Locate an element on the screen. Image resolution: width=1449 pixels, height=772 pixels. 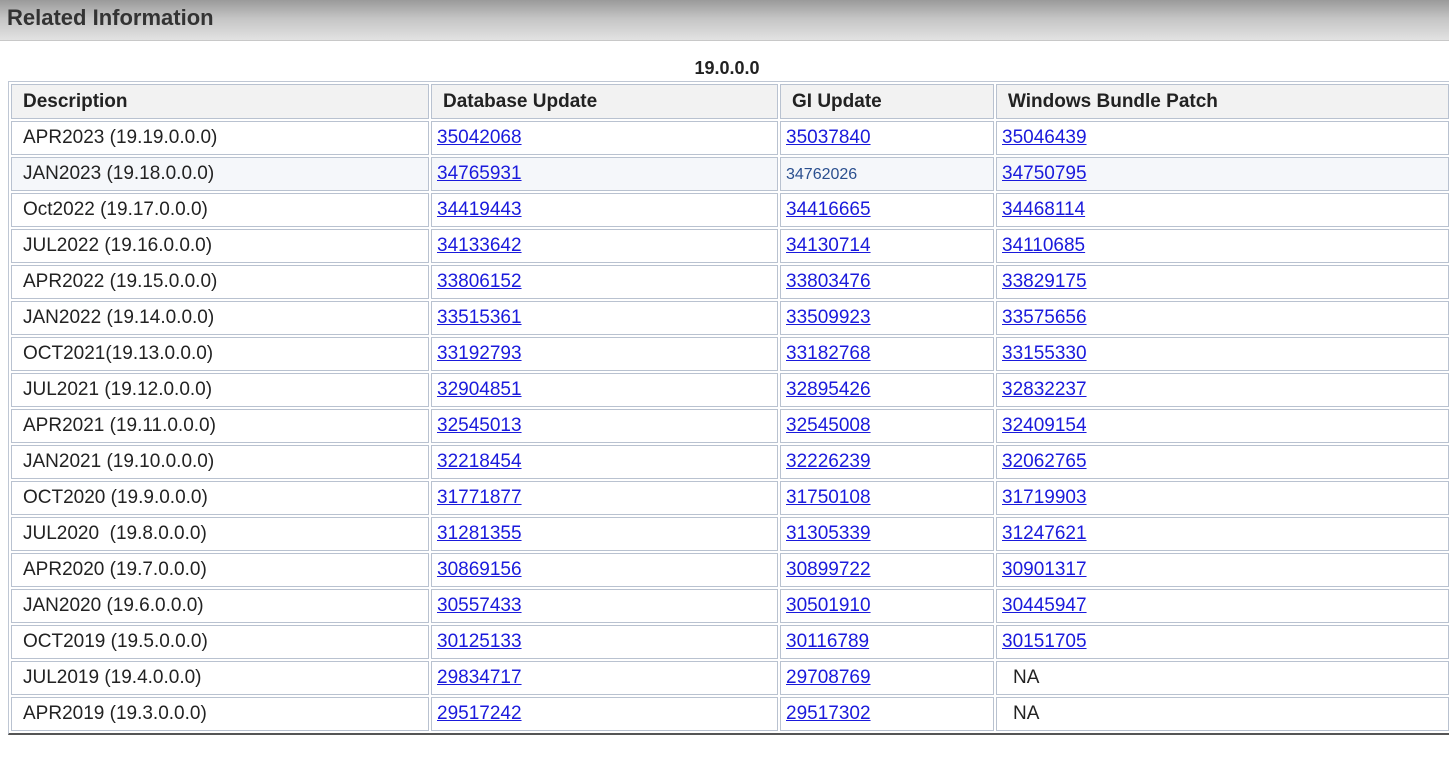
patch-link-database-update: 34765931 is located at coordinates (479, 173).